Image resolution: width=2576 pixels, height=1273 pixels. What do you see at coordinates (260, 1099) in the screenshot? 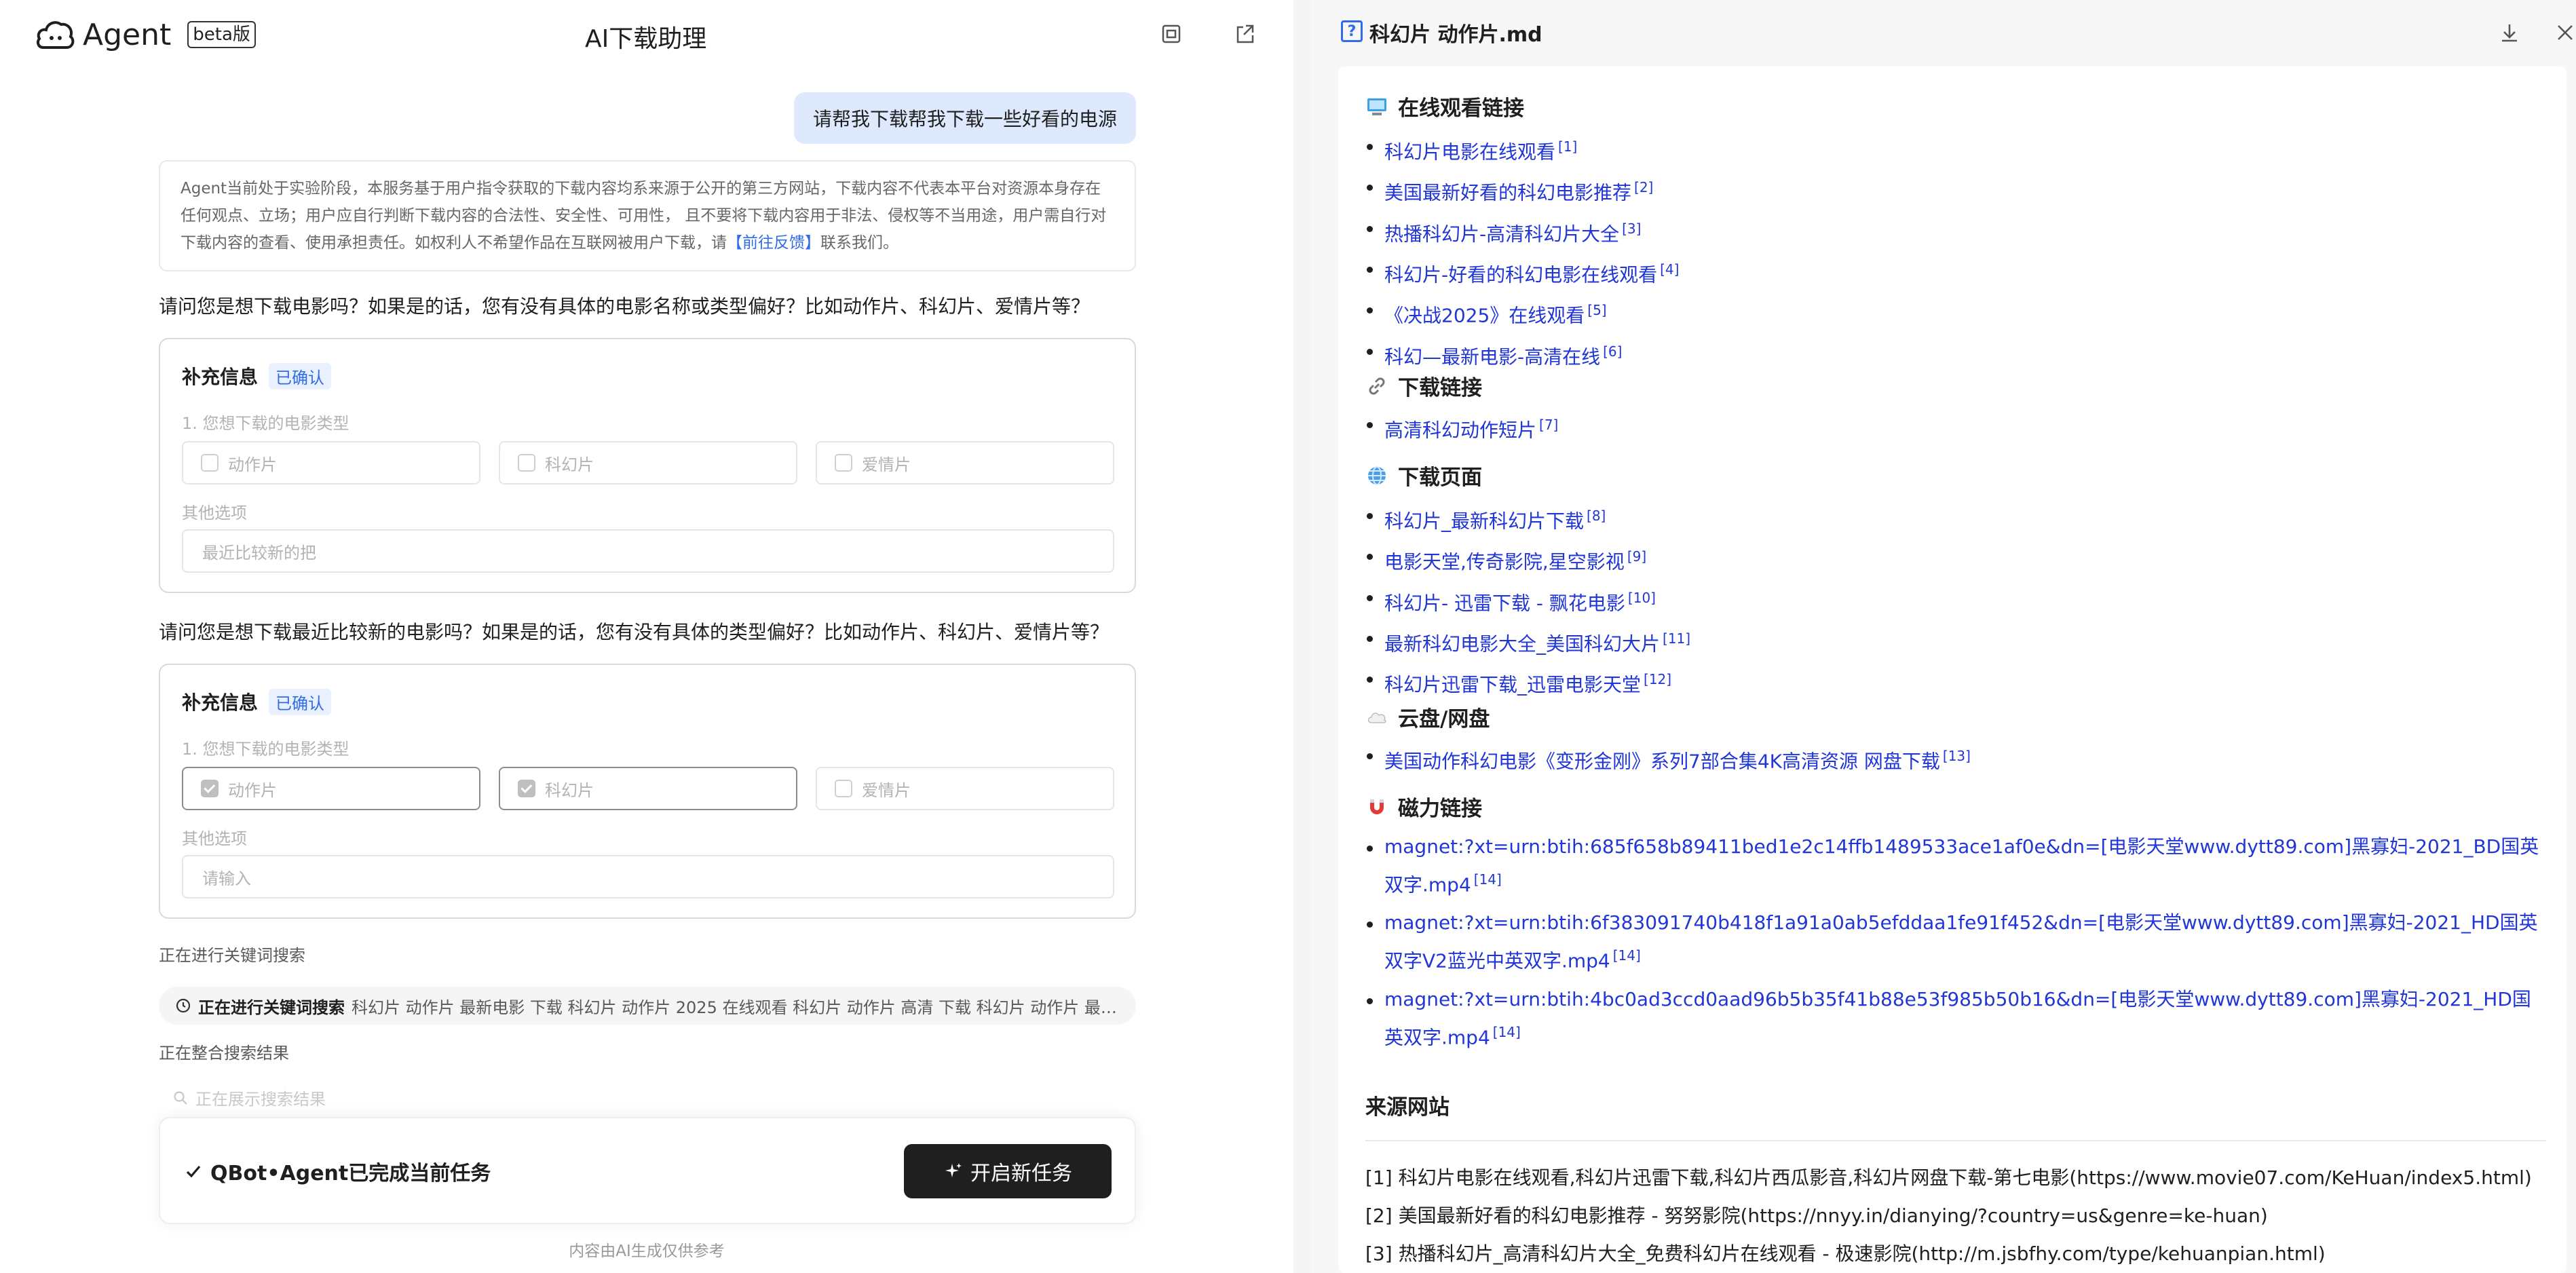
I see `status-show-text: 正在展示搜索结果` at bounding box center [260, 1099].